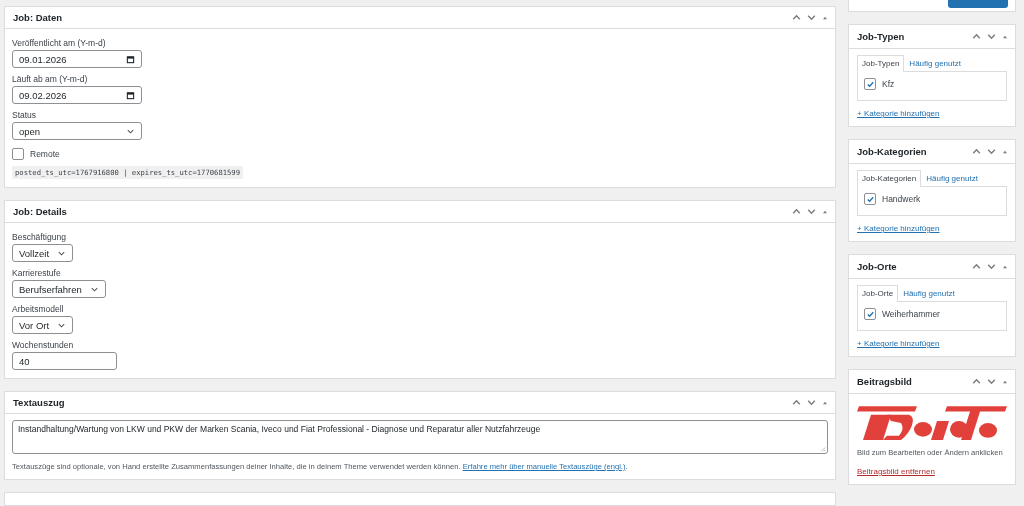 Image resolution: width=1024 pixels, height=506 pixels. Describe the element at coordinates (43, 345) in the screenshot. I see `field-label: Wochenstunden` at that location.